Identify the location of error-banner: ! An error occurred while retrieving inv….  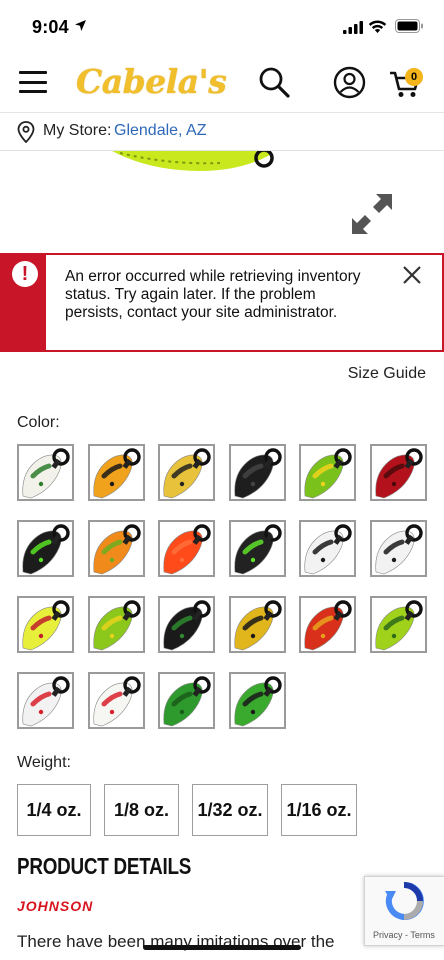
(222, 302).